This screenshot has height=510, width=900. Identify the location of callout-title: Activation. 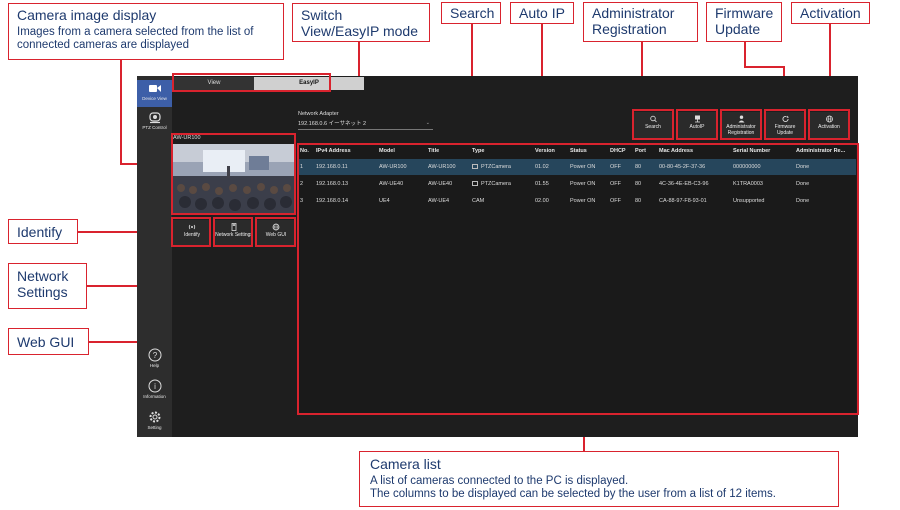
(830, 13).